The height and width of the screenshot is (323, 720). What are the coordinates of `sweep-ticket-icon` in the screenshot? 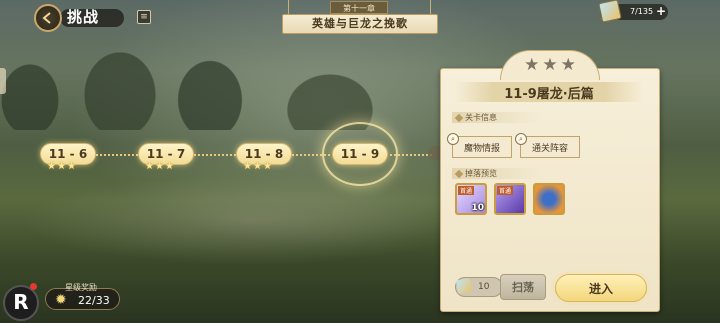 It's located at (464, 286).